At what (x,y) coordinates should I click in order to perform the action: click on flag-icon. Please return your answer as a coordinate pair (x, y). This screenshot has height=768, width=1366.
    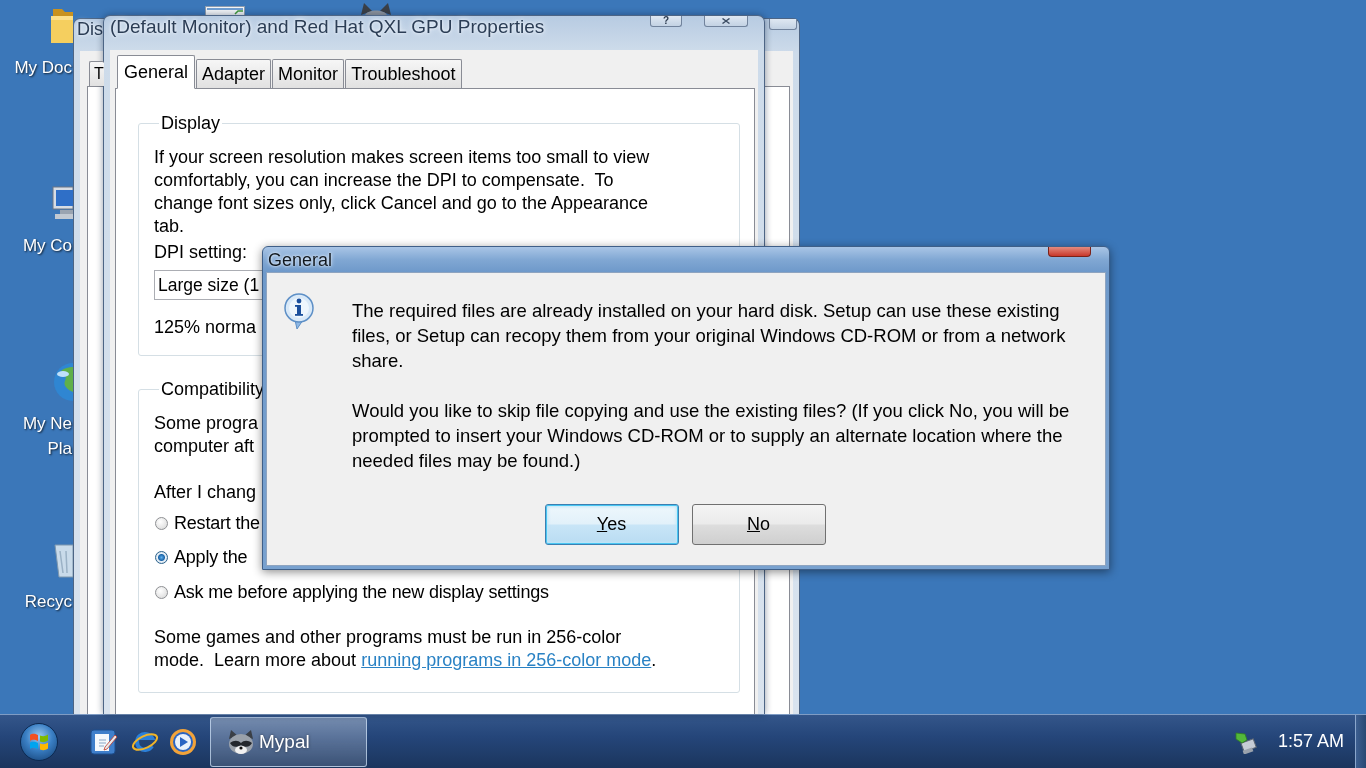
    Looking at the image, I should click on (39, 741).